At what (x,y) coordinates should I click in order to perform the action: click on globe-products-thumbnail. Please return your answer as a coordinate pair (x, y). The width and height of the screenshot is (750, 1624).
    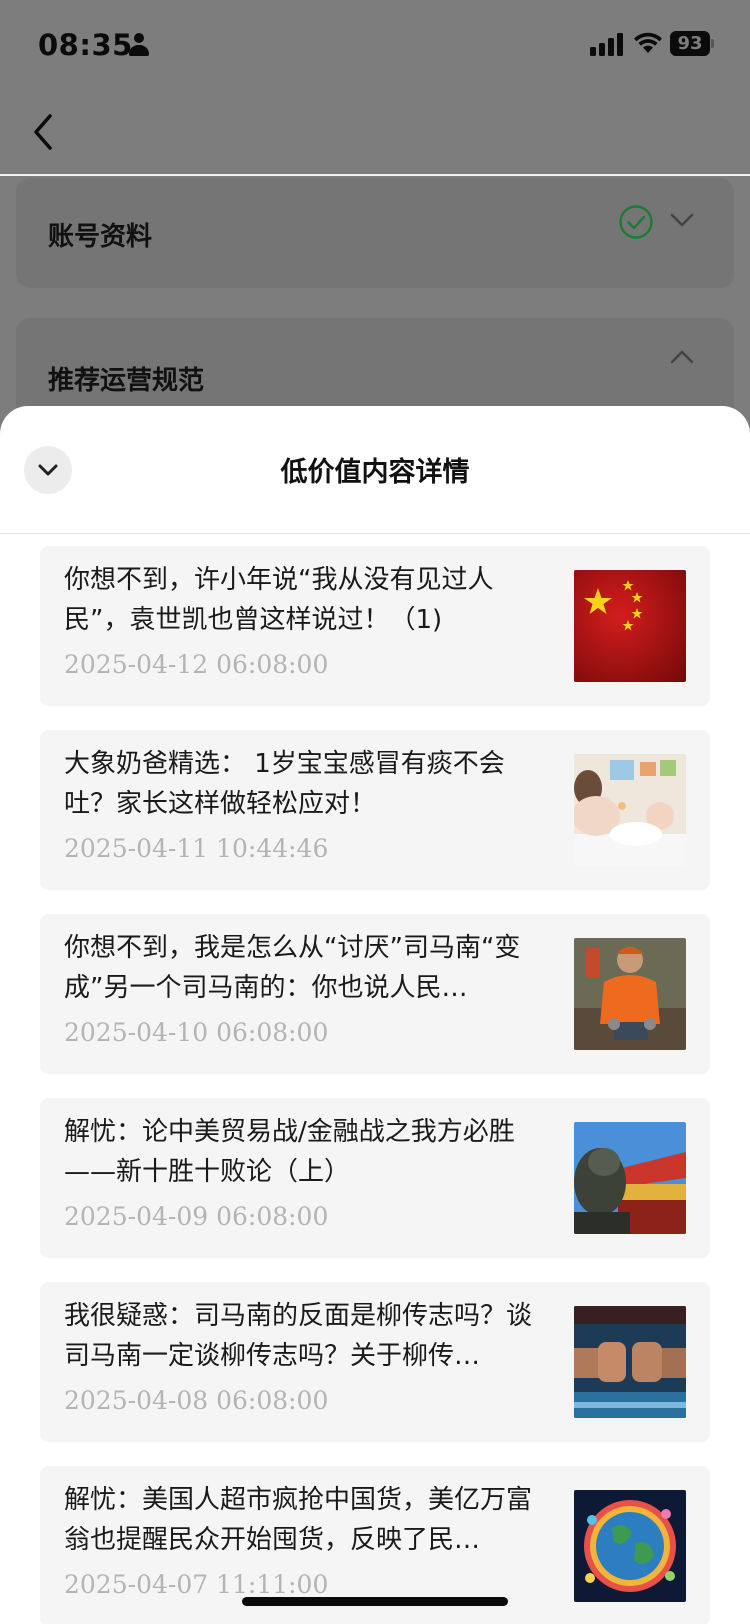
    Looking at the image, I should click on (630, 1546).